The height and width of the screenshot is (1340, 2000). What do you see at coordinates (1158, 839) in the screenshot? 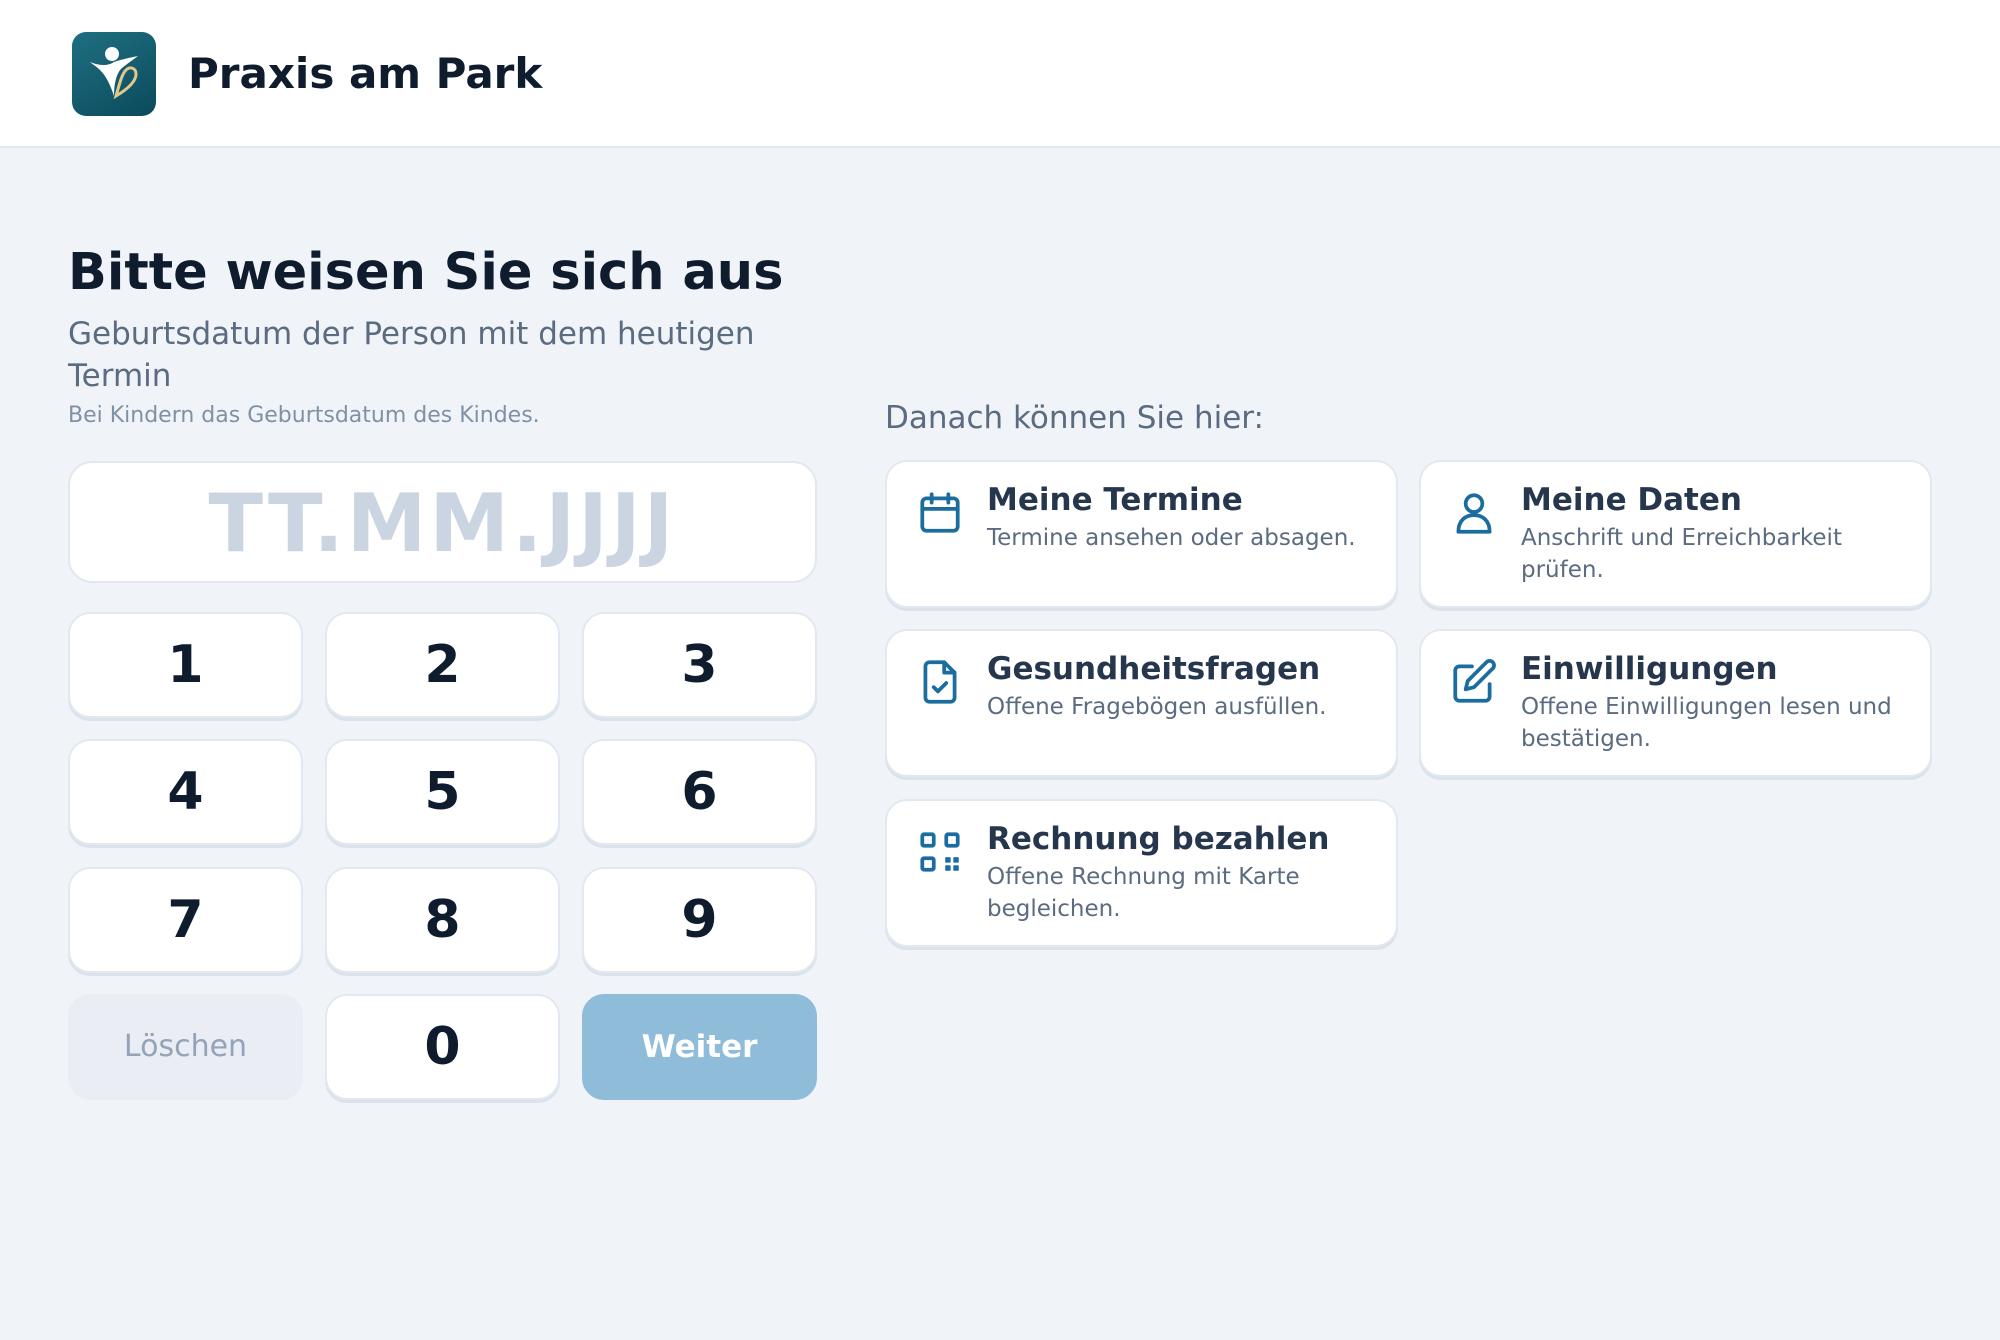
I see `feature-card-title: Rechnung bezahlen` at bounding box center [1158, 839].